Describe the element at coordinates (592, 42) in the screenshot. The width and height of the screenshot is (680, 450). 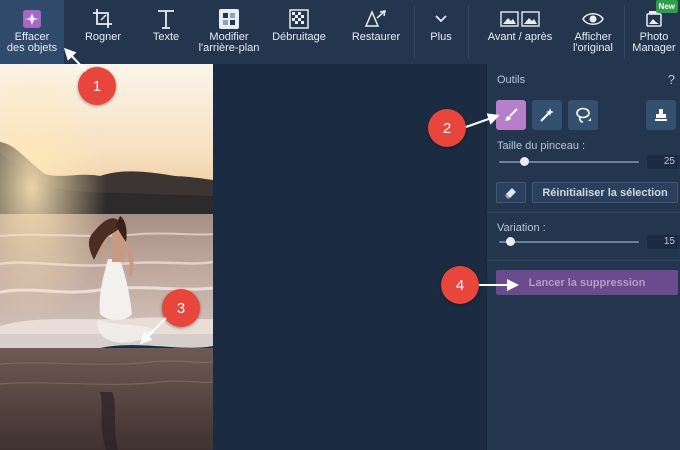
I see `tool-label: Afficher l'original` at that location.